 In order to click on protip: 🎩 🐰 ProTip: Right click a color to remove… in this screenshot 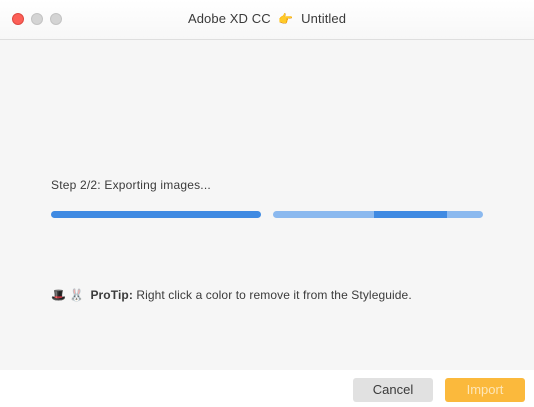, I will do `click(231, 295)`.